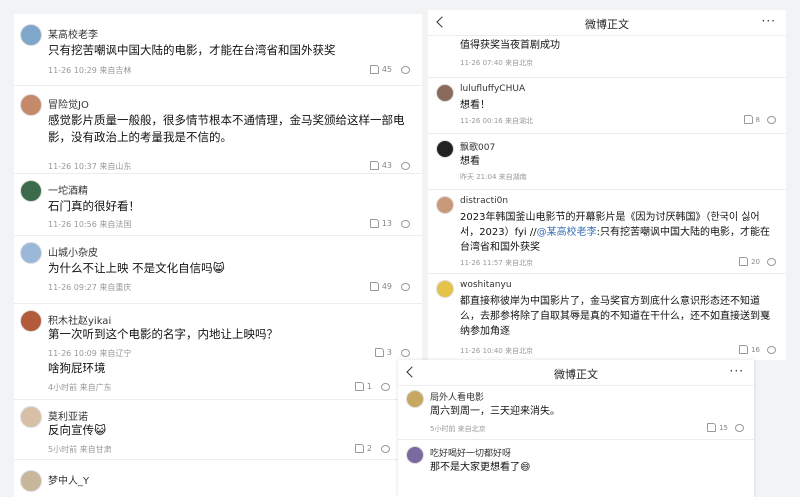  I want to click on comment-username: 冒险觉JO, so click(68, 103).